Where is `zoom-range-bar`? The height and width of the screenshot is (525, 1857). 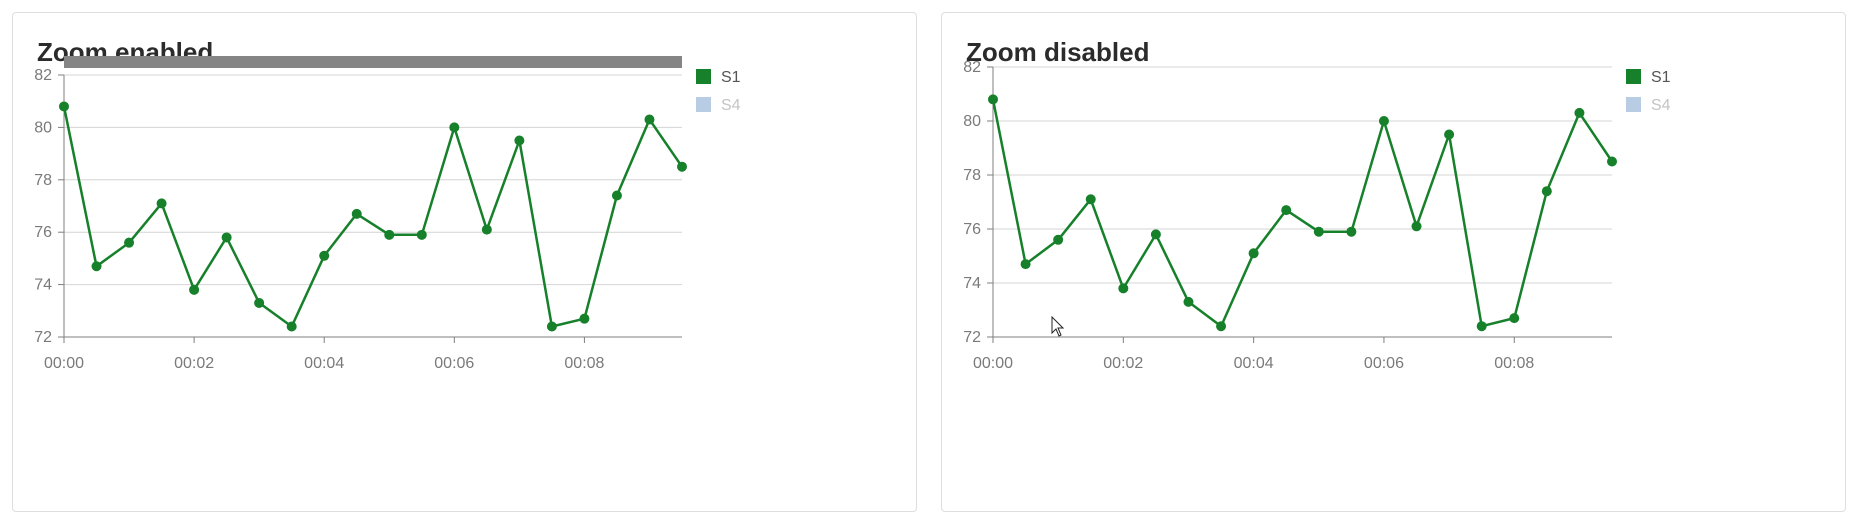
zoom-range-bar is located at coordinates (373, 62).